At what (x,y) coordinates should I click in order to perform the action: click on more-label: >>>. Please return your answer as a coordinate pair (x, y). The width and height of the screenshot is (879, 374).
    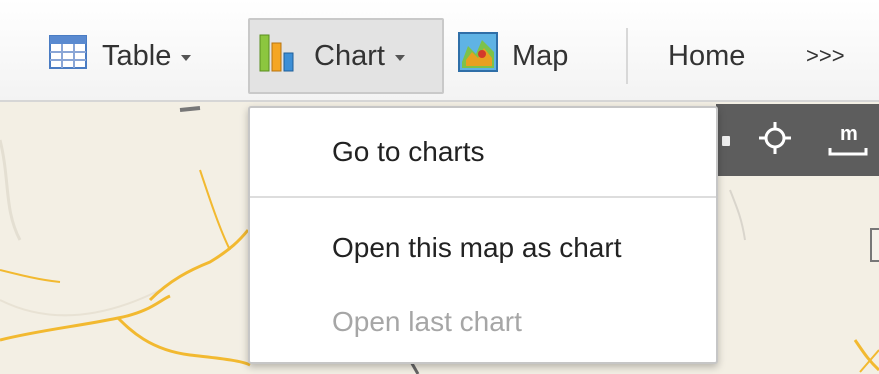
    Looking at the image, I should click on (825, 55).